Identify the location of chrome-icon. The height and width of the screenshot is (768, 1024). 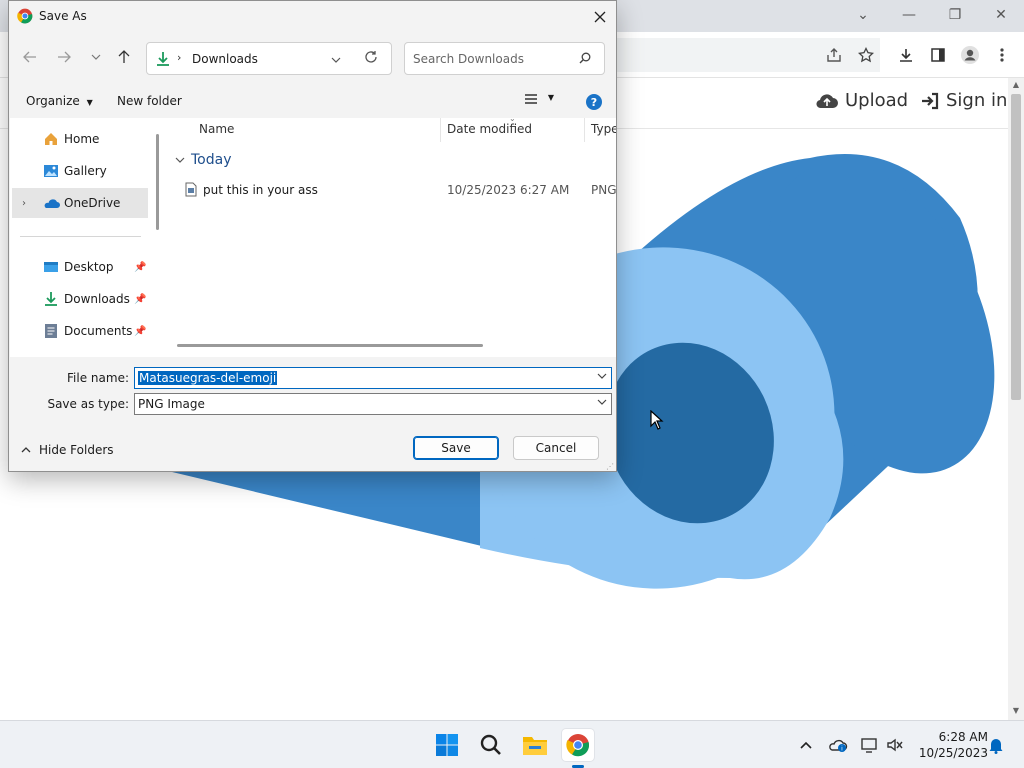
(578, 745).